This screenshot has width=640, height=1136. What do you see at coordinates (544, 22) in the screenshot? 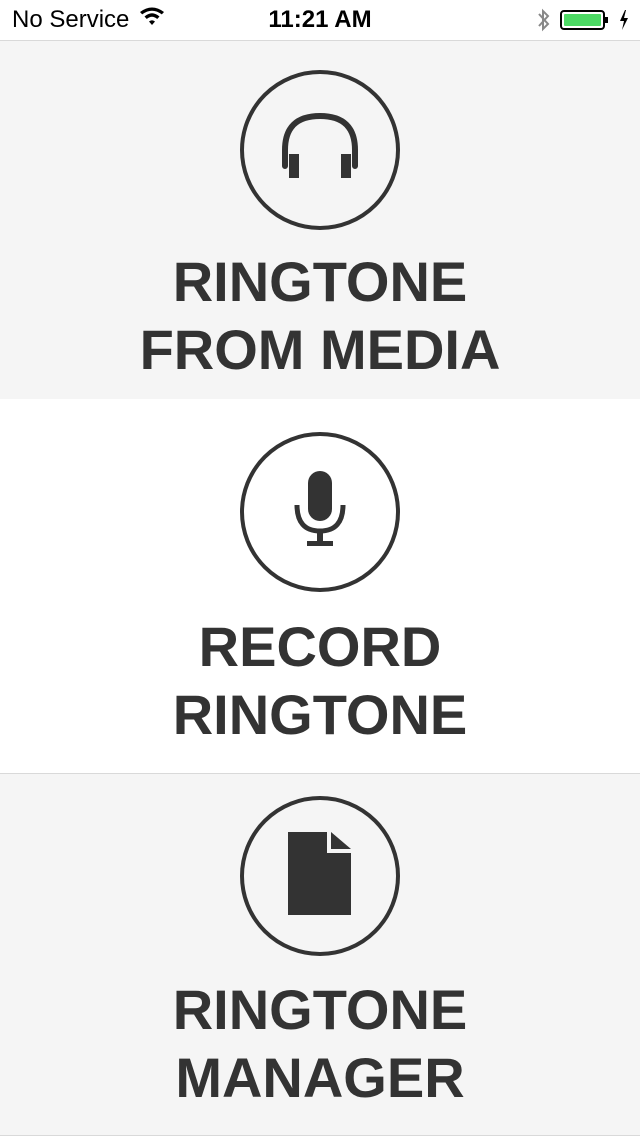
I see `bluetooth-icon` at bounding box center [544, 22].